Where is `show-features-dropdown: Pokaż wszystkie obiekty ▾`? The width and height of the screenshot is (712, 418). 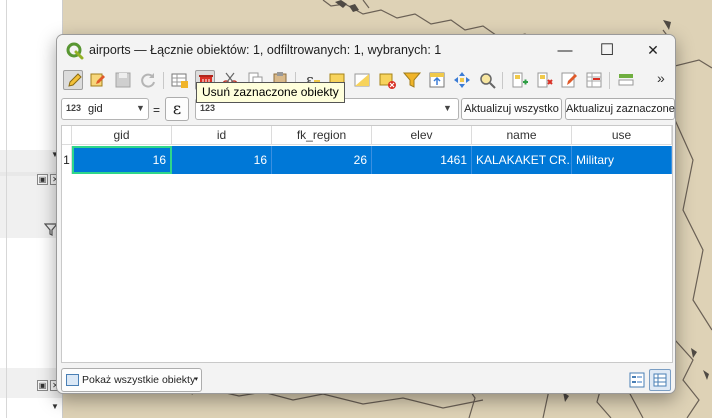 show-features-dropdown: Pokaż wszystkie obiekty ▾ is located at coordinates (131, 380).